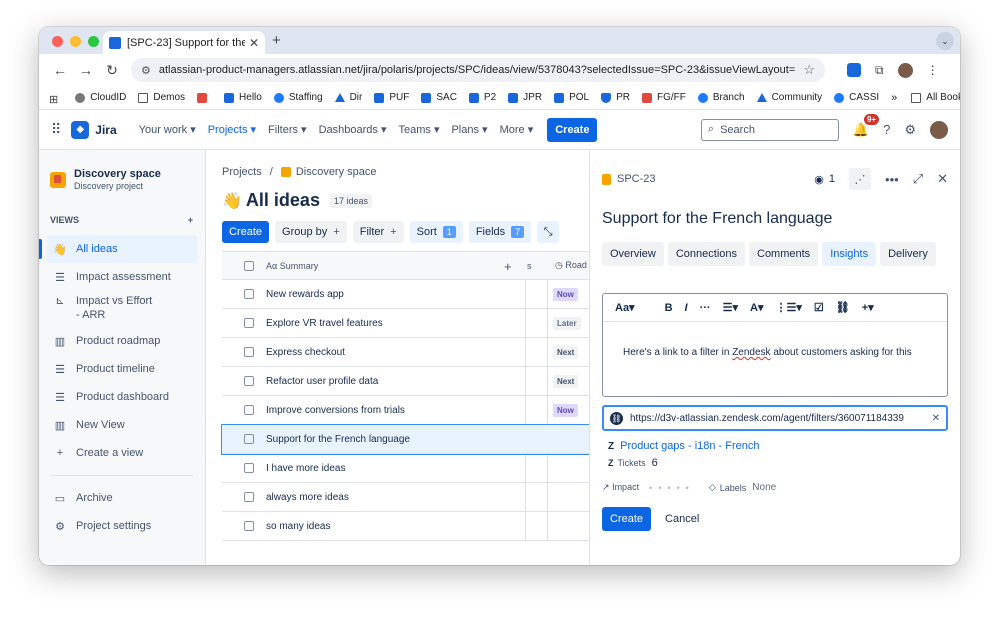  What do you see at coordinates (405, 497) in the screenshot?
I see `table-row: always more ideas` at bounding box center [405, 497].